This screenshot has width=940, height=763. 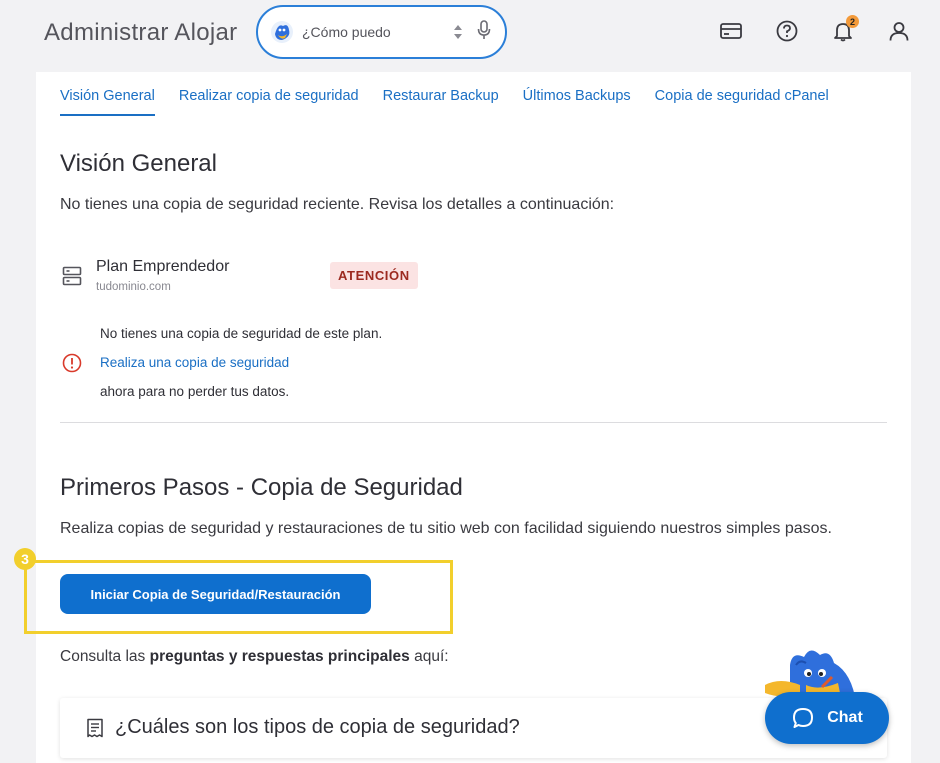 What do you see at coordinates (261, 487) in the screenshot?
I see `getting-started-title: Primeros Pasos - Copia de Seguridad` at bounding box center [261, 487].